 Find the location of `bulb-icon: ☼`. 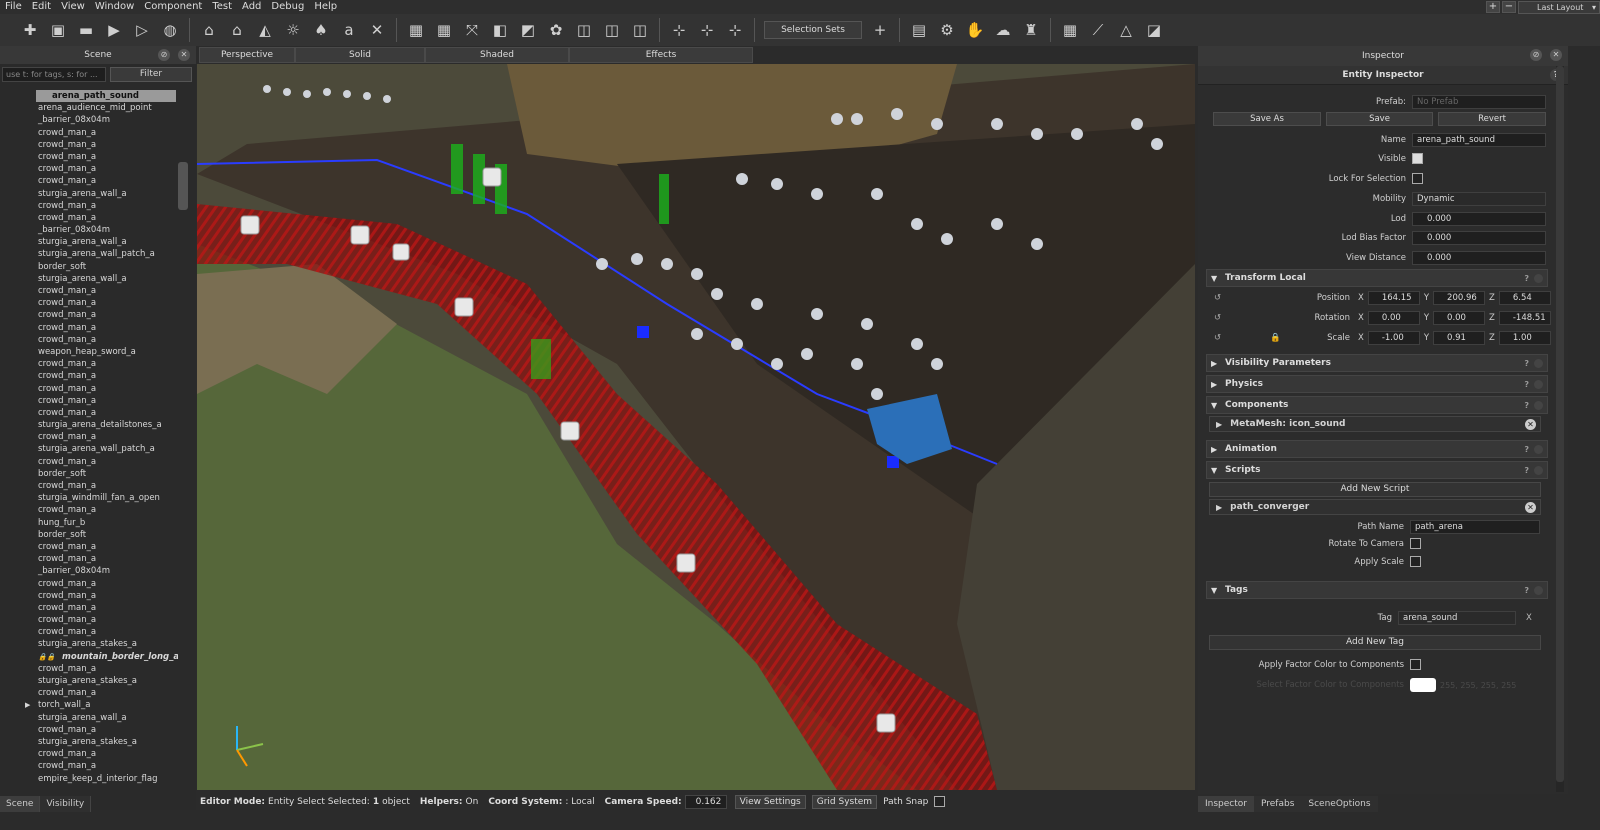

bulb-icon: ☼ is located at coordinates (293, 30).